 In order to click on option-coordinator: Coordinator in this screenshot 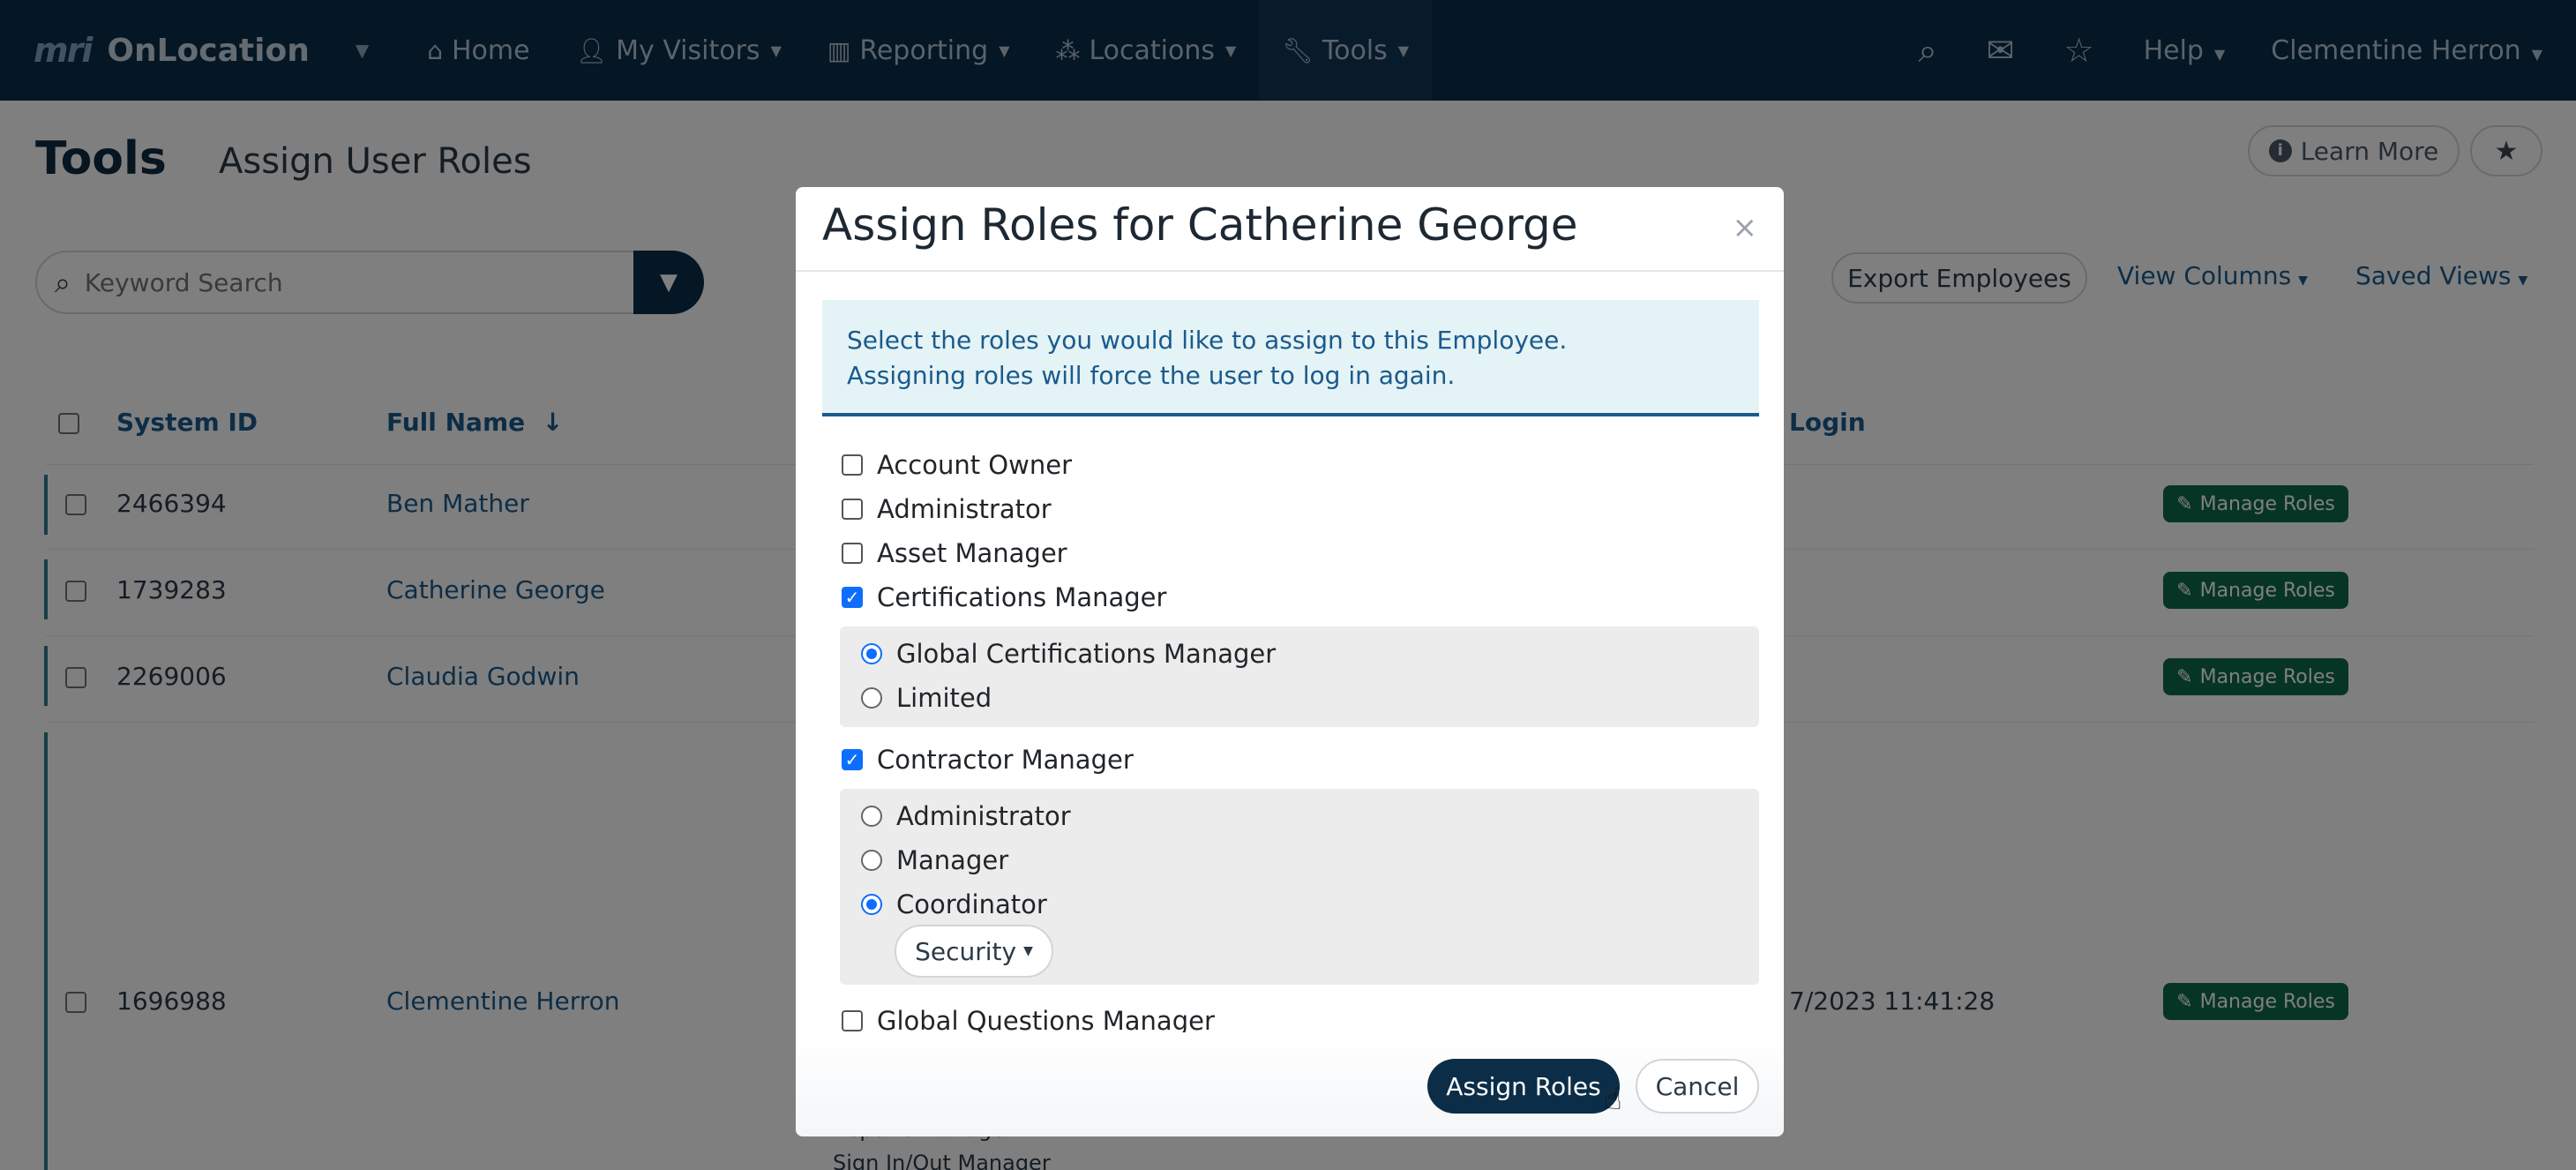, I will do `click(954, 904)`.